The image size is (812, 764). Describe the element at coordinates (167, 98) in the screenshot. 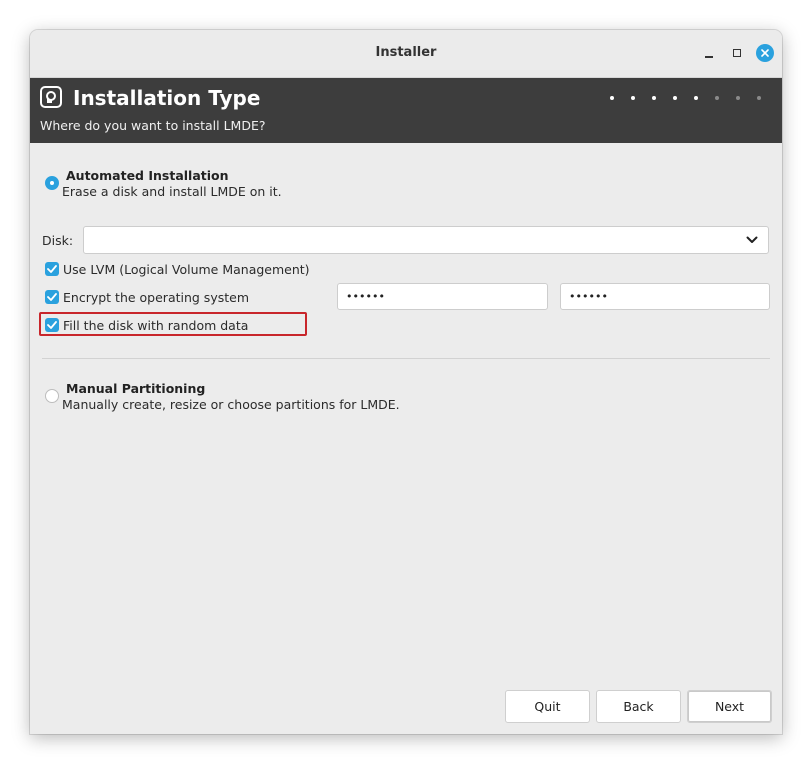

I see `page-title: Installation Type` at that location.